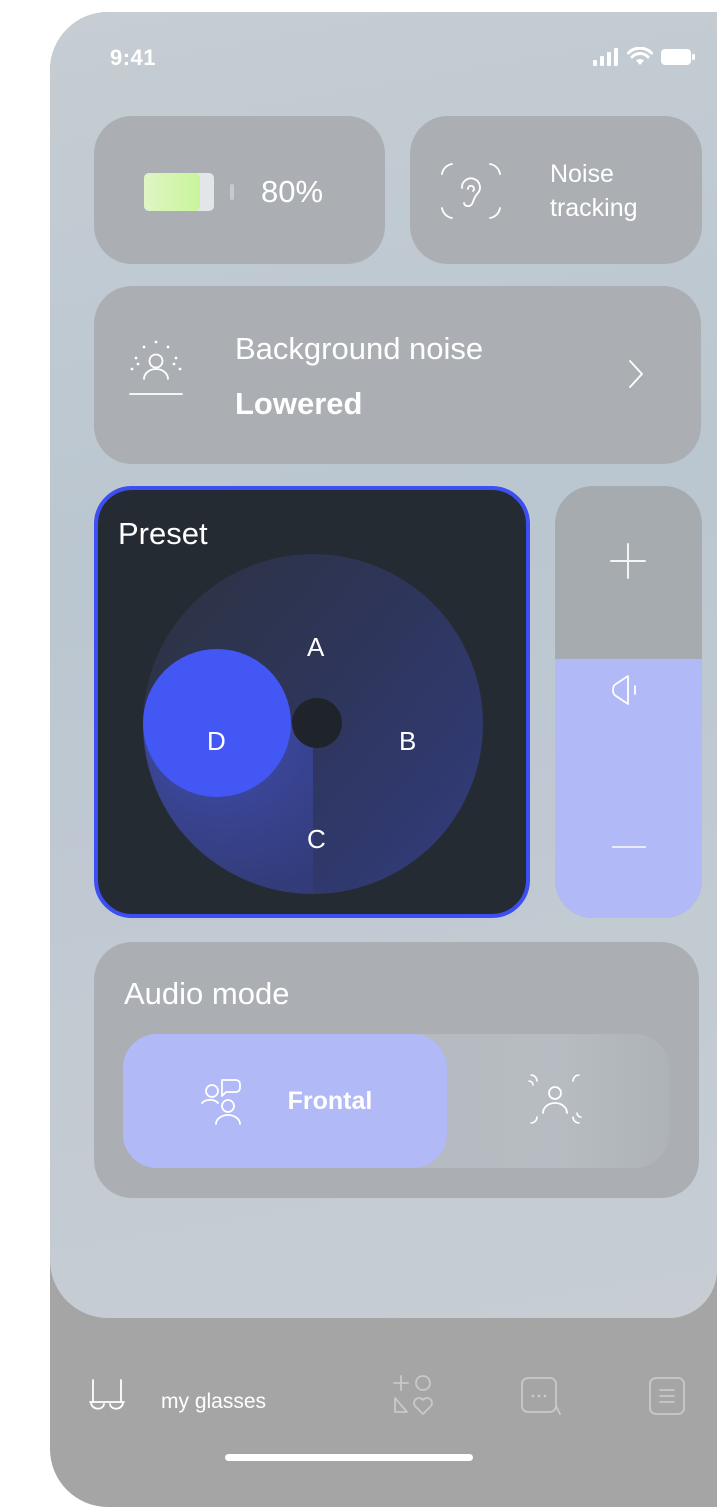 This screenshot has width=717, height=1507. Describe the element at coordinates (239, 190) in the screenshot. I see `battery-card: 80%` at that location.